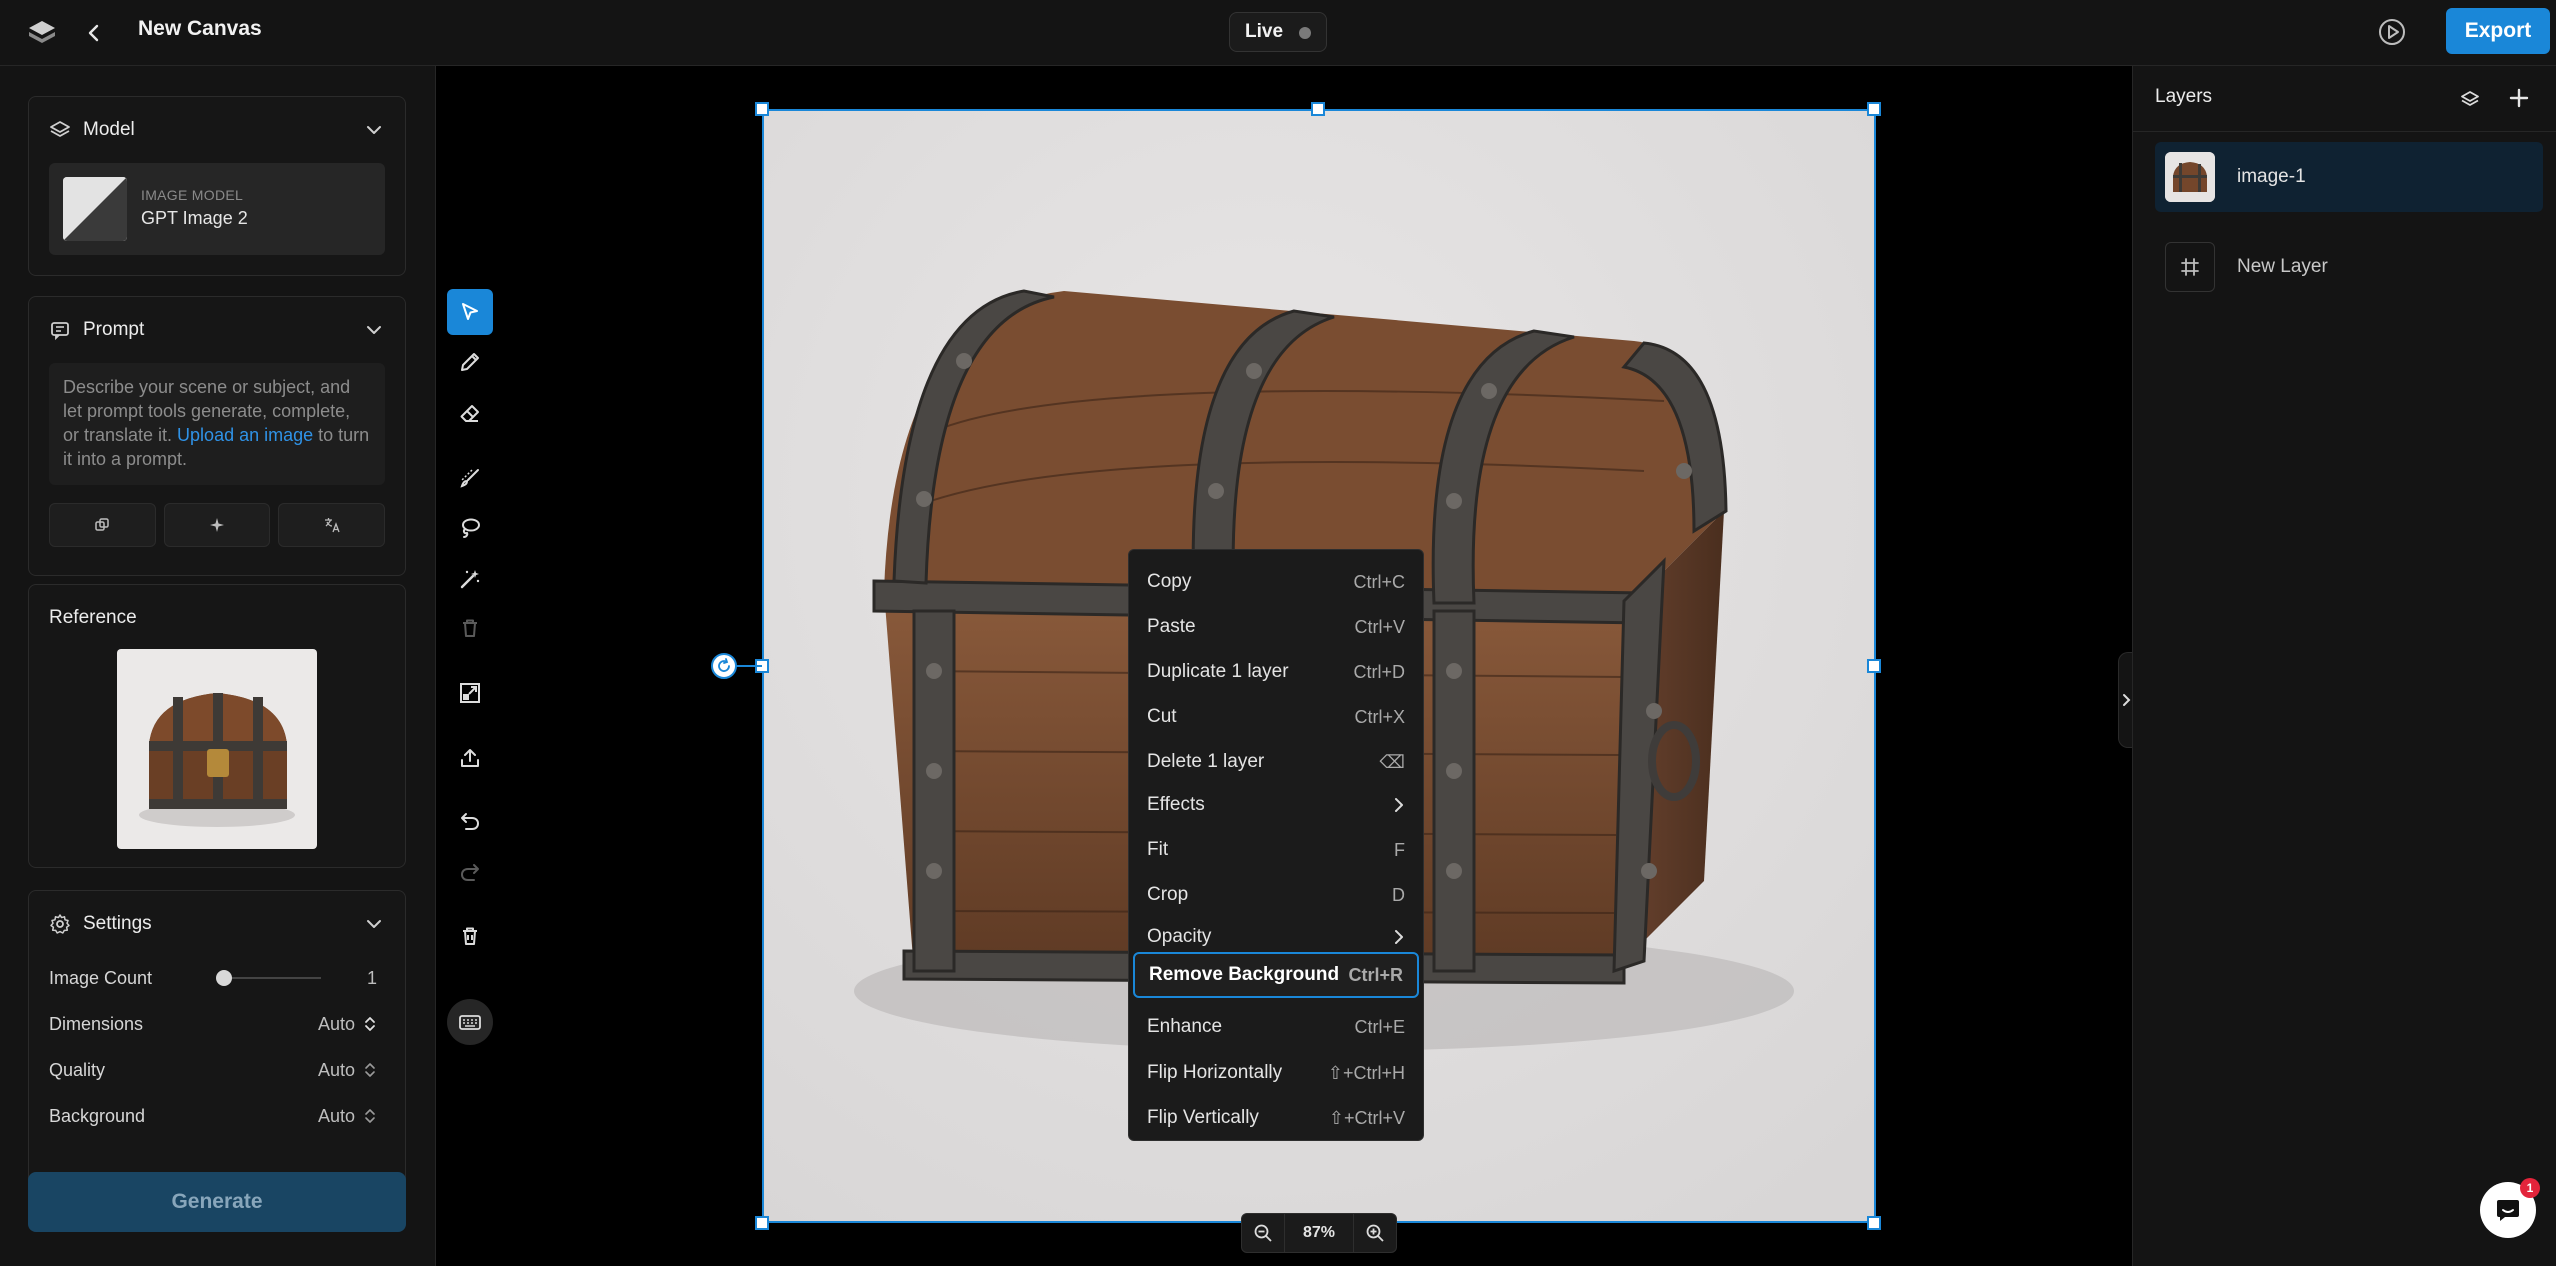 This screenshot has width=2556, height=1266. I want to click on settings-heading: Settings, so click(117, 923).